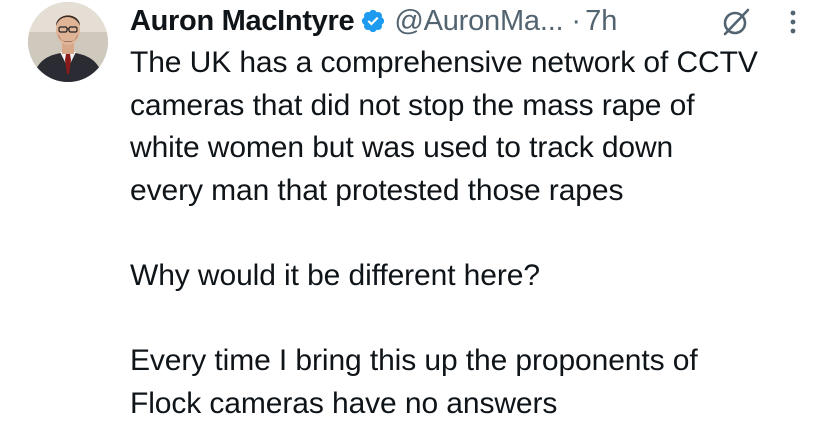  Describe the element at coordinates (402, 148) in the screenshot. I see `tweet-text-line: white women but was used to track down` at that location.